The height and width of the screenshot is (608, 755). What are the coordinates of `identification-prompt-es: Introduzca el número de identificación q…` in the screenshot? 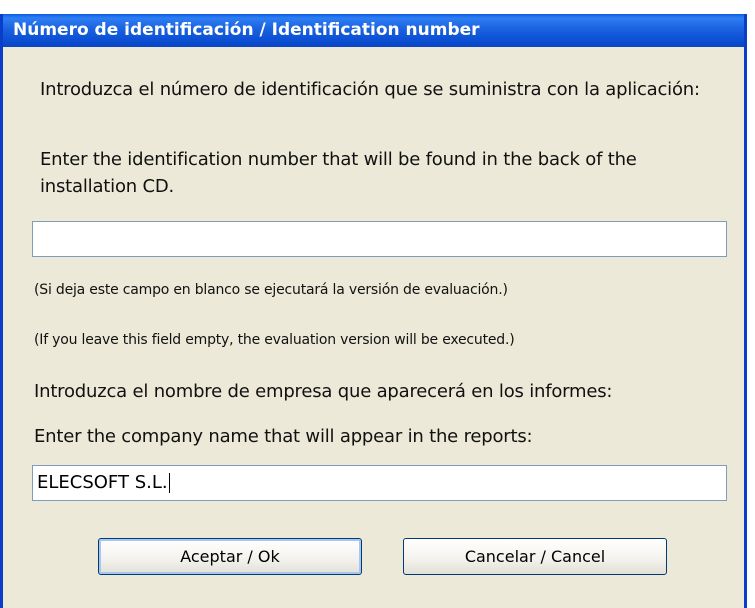 It's located at (370, 89).